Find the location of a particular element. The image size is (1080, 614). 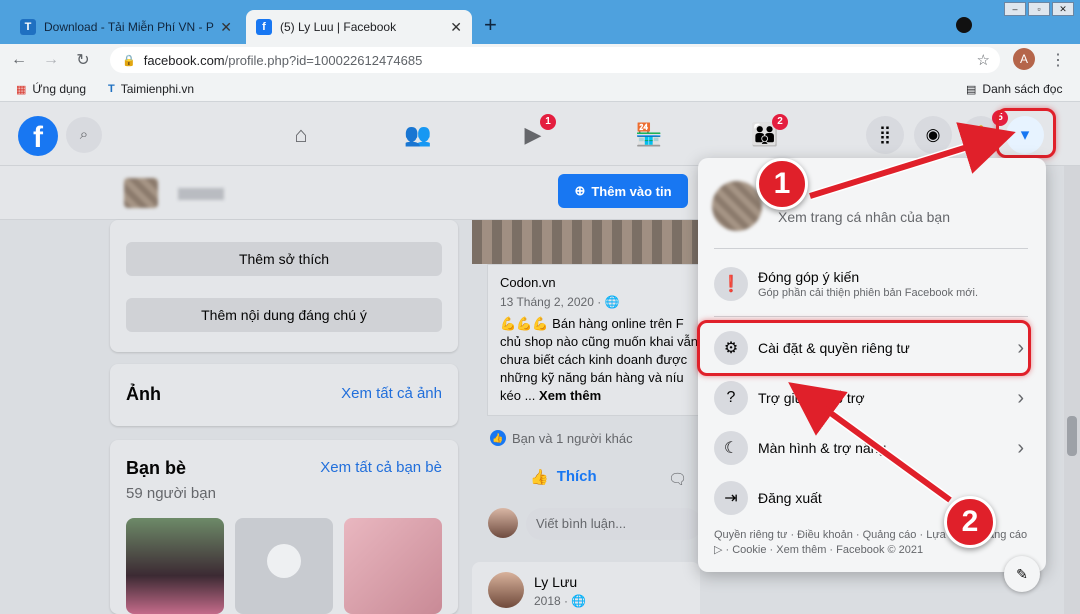

arrow-to-account-button is located at coordinates (908, 163).